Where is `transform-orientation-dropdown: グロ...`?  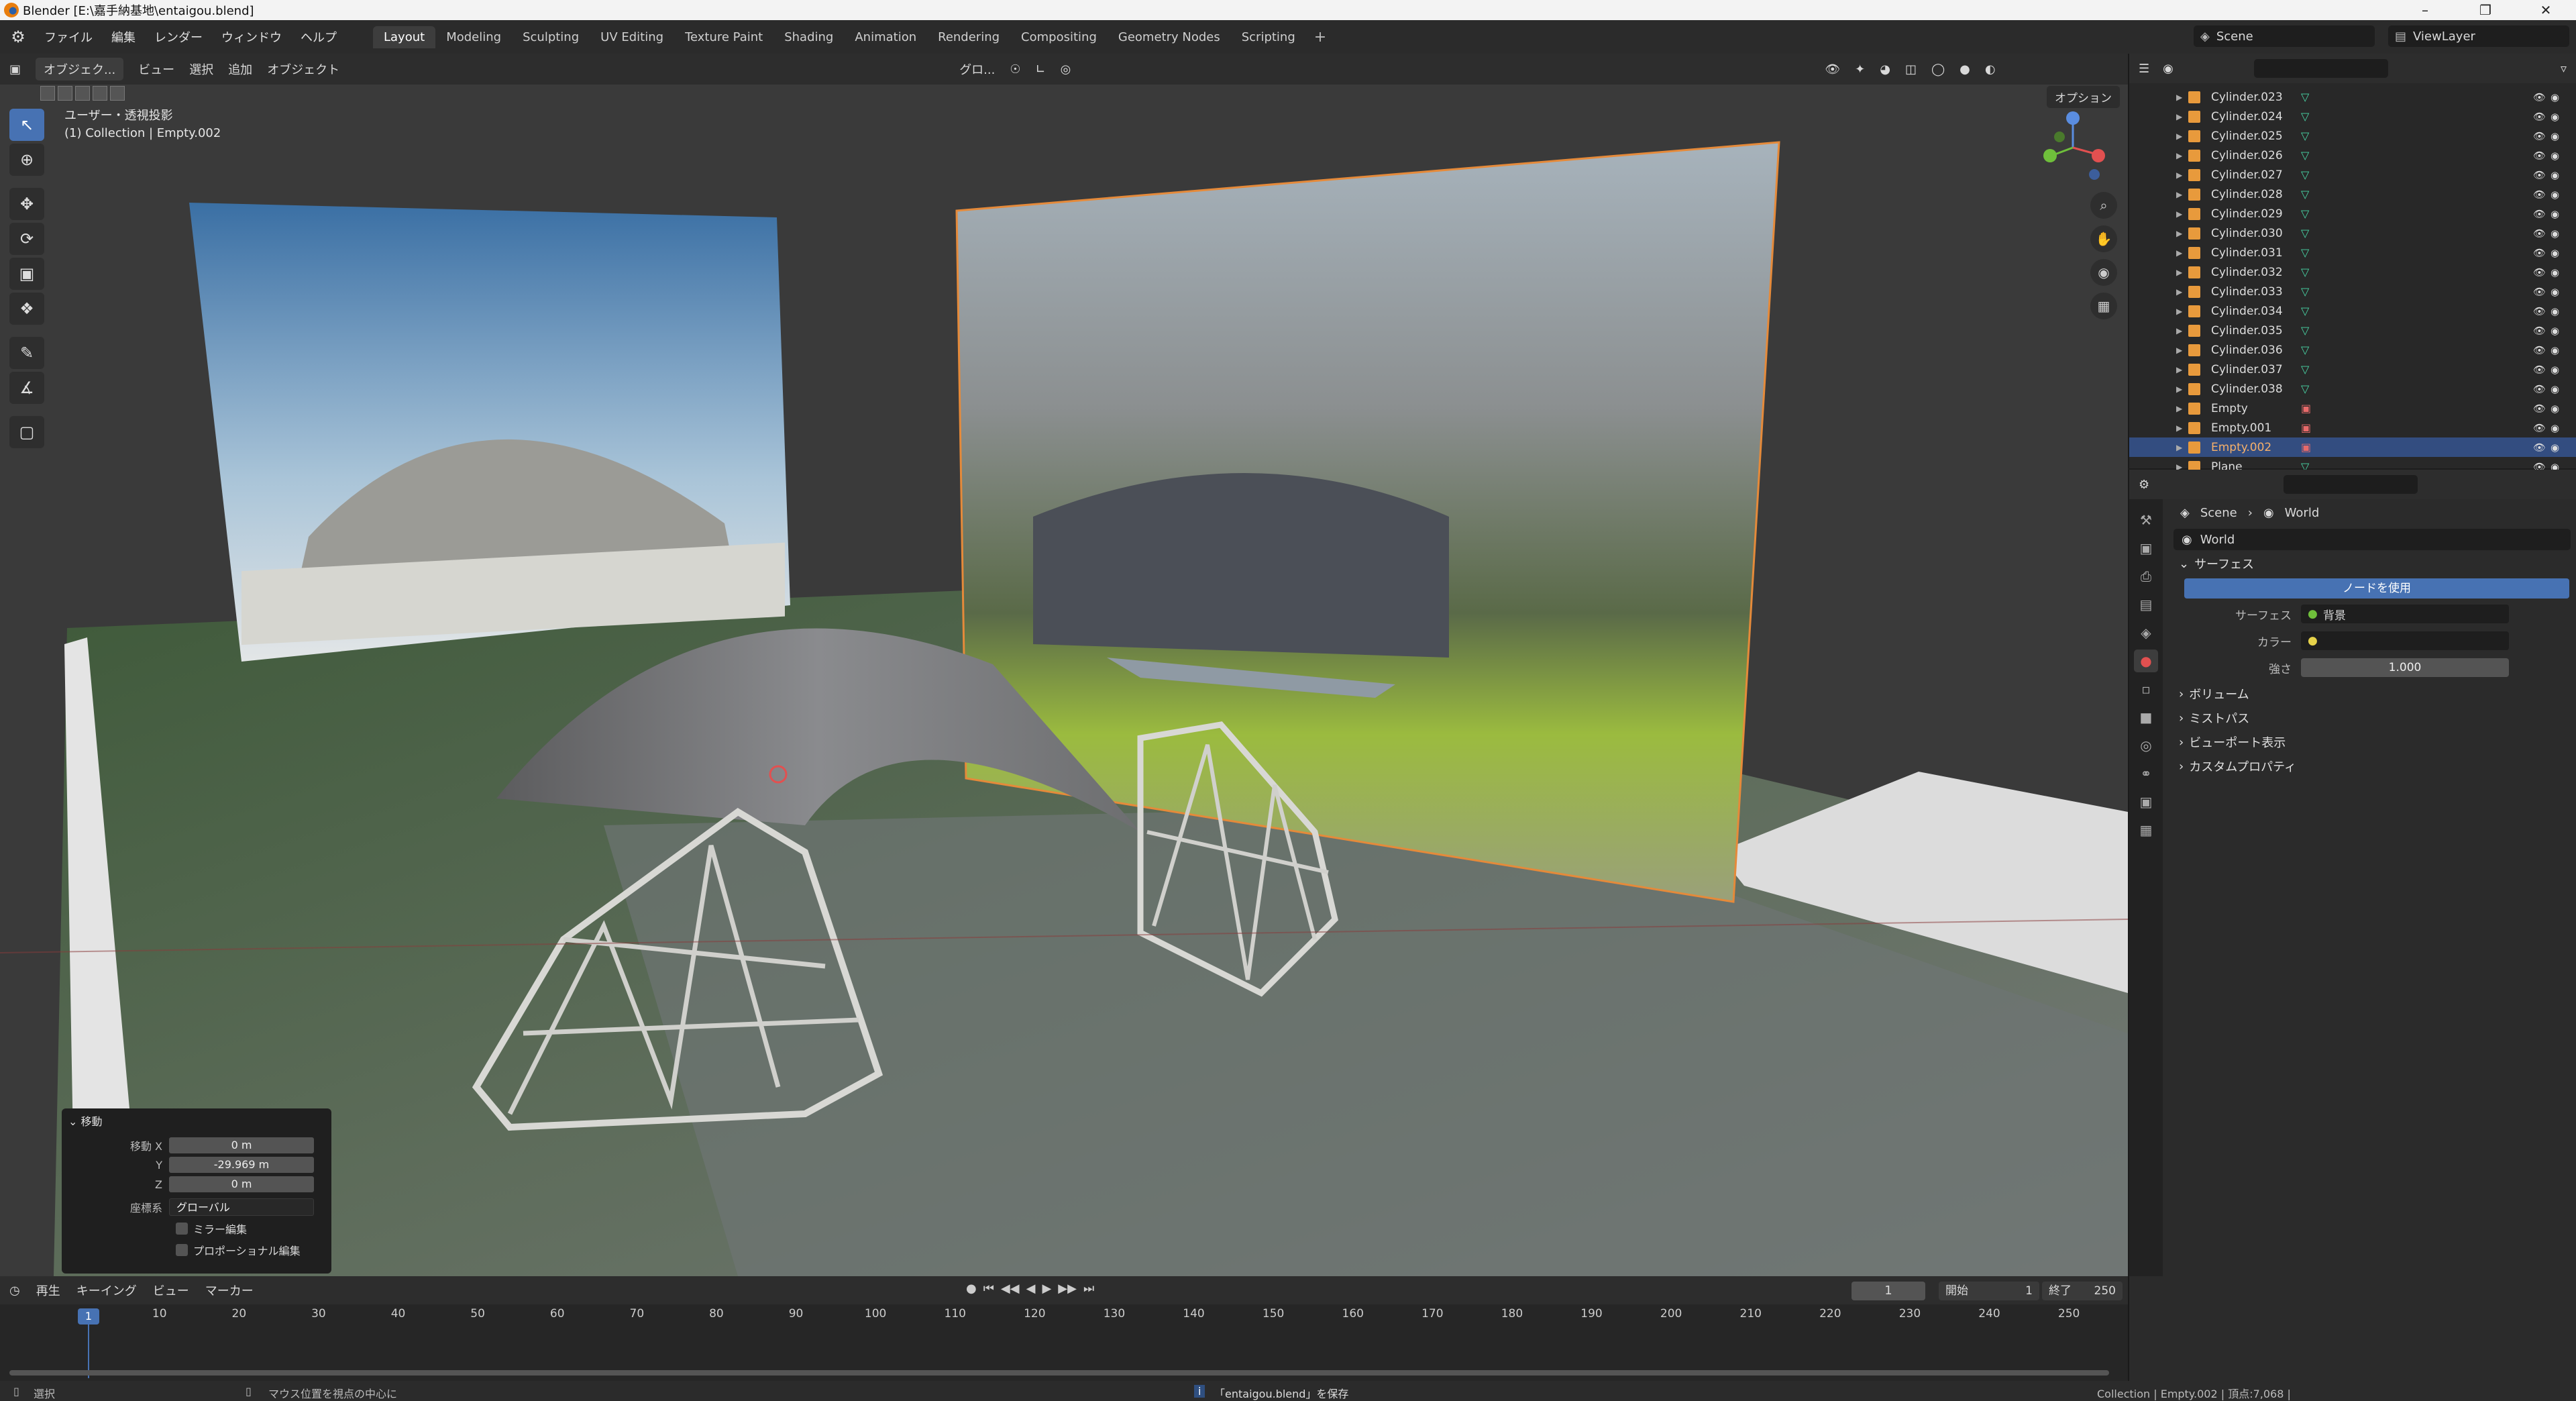 transform-orientation-dropdown: グロ... is located at coordinates (977, 69).